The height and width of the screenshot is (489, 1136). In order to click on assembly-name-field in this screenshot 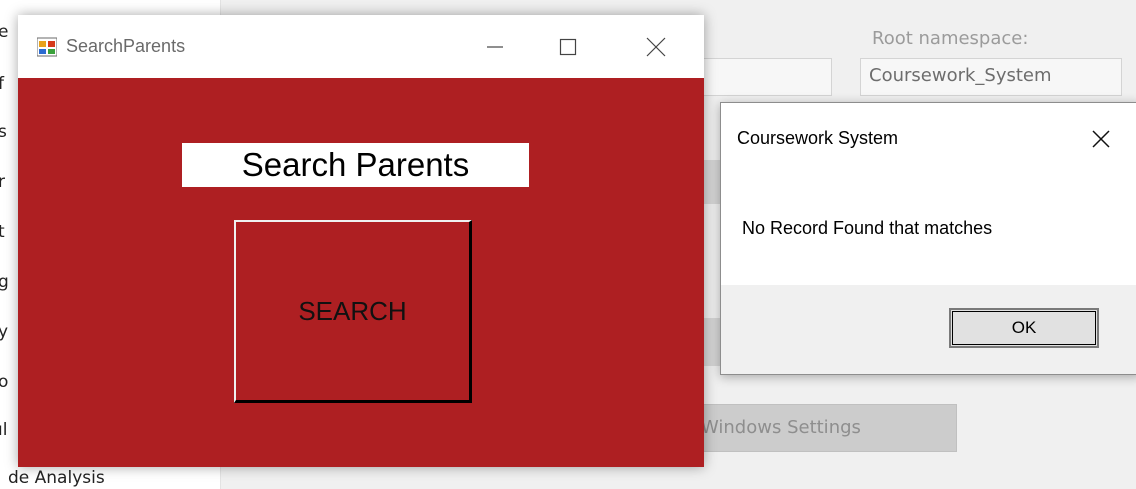, I will do `click(766, 77)`.